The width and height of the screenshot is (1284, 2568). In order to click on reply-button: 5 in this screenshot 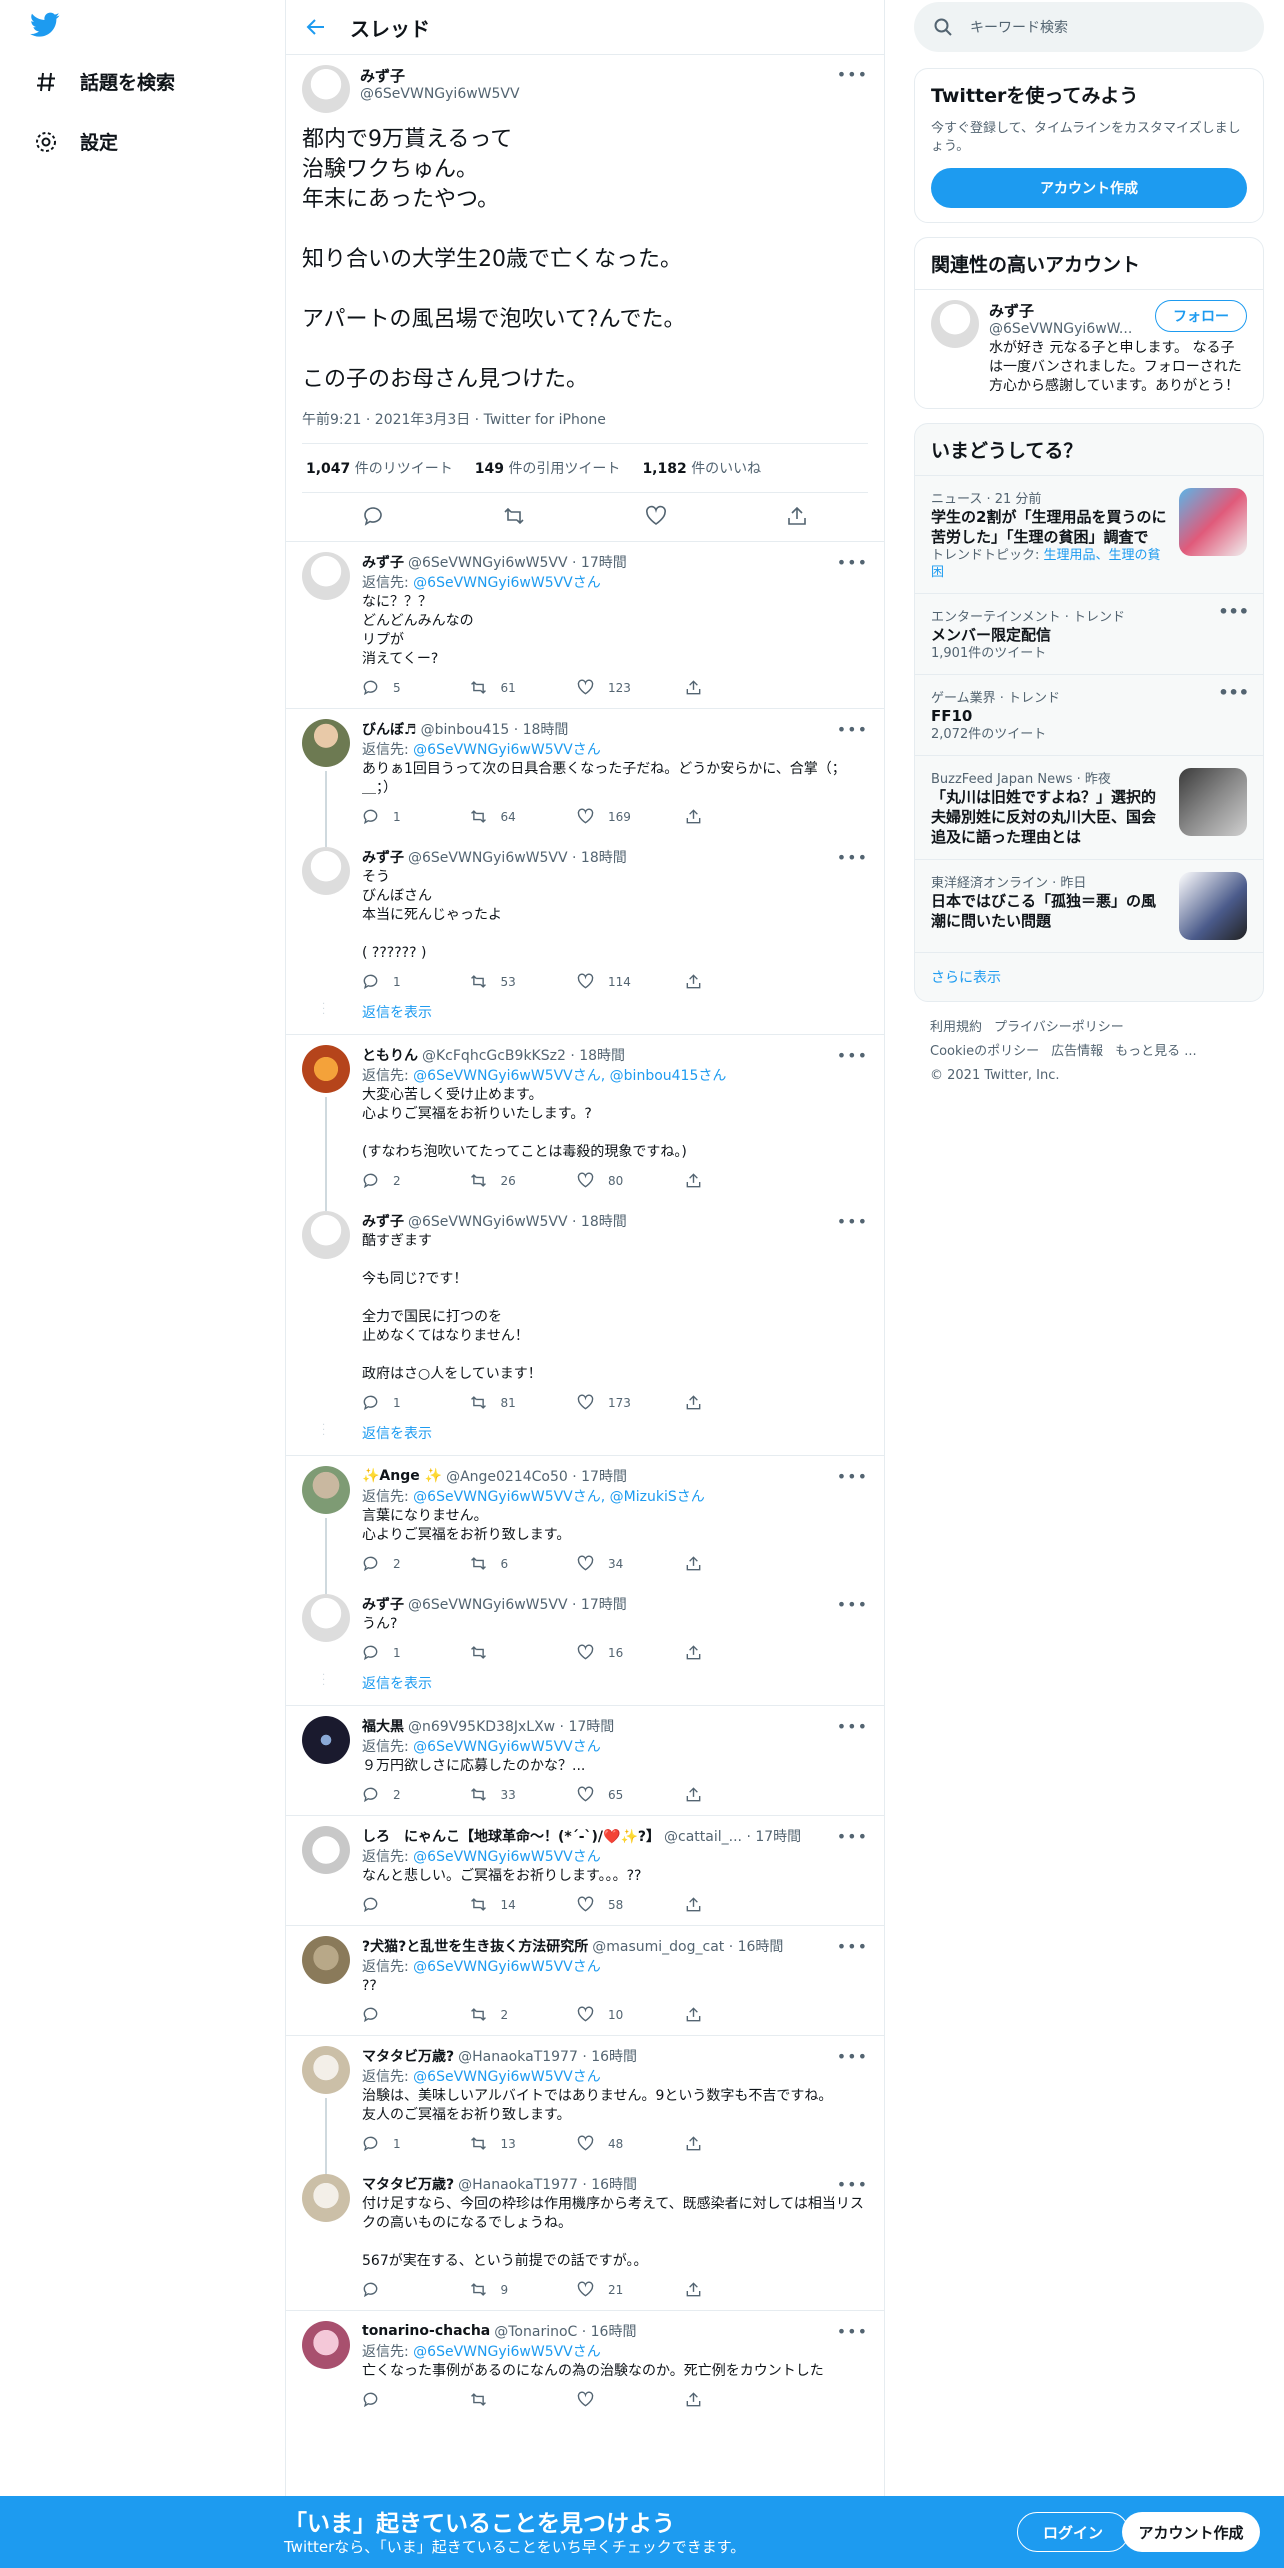, I will do `click(416, 687)`.